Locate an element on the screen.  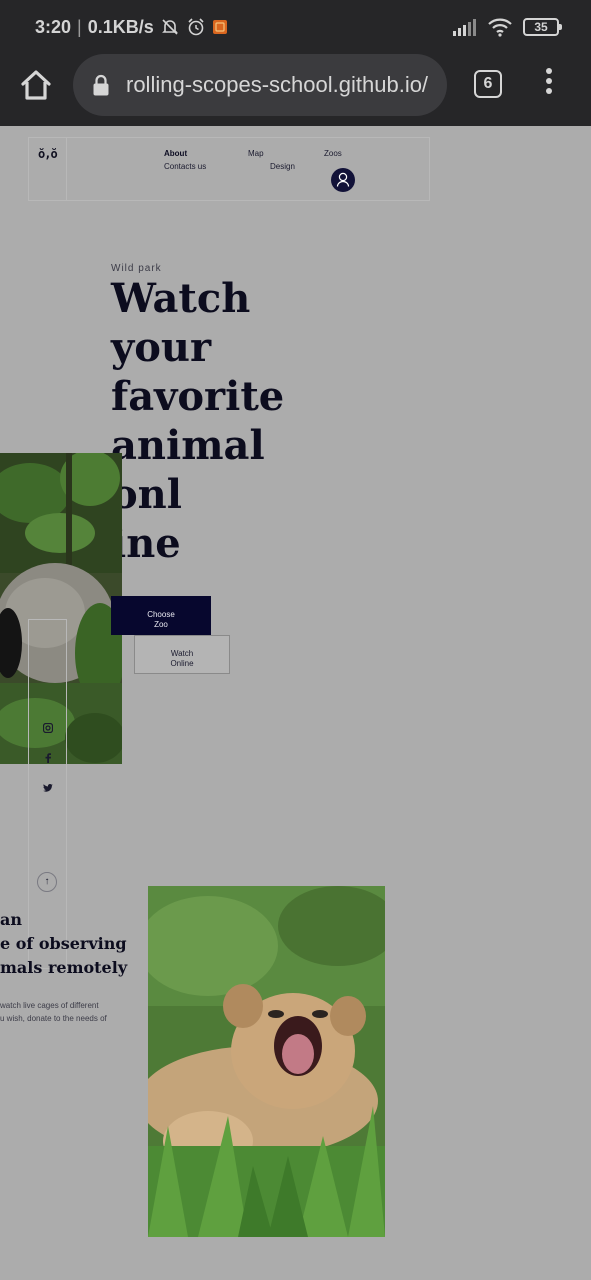
nav-map: Map is located at coordinates (256, 153).